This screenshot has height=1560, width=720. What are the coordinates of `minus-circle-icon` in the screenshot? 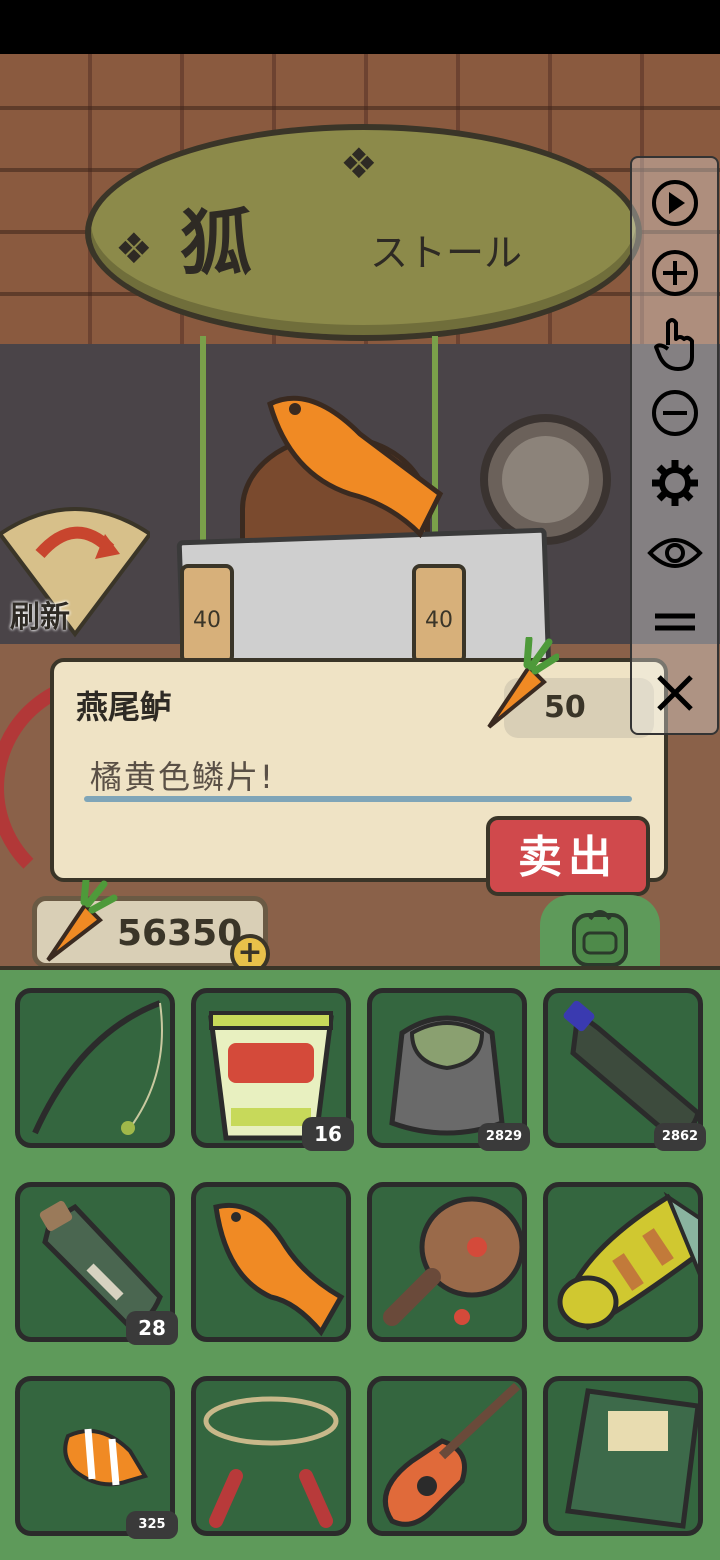 It's located at (675, 413).